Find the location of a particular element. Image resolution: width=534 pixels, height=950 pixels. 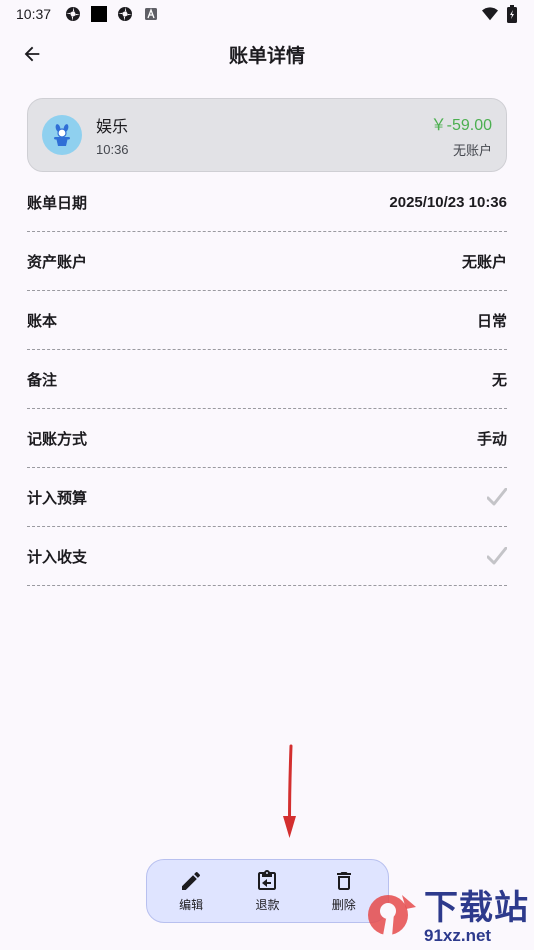

transaction-amount: ￥-59.00 is located at coordinates (461, 125).